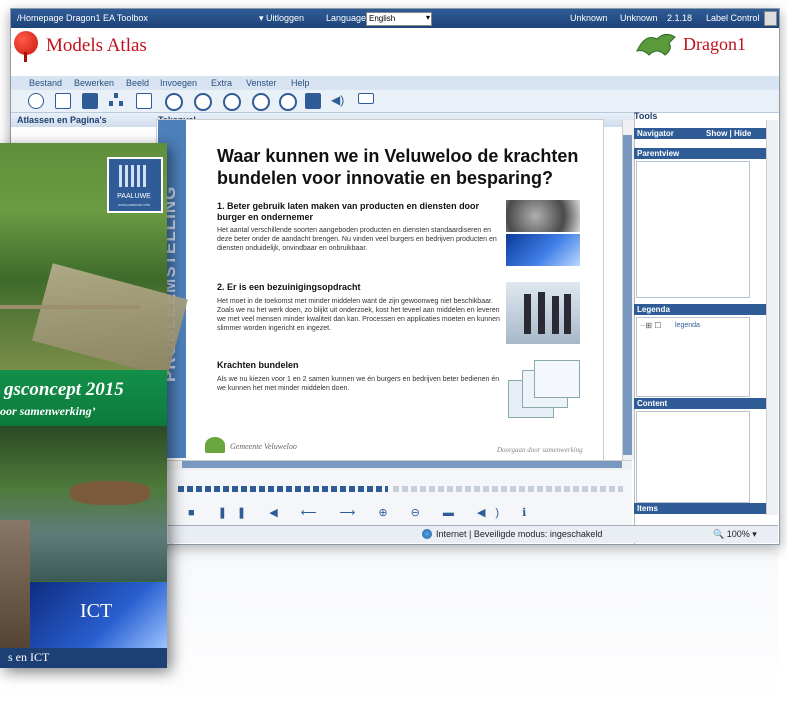 Image resolution: width=787 pixels, height=718 pixels. I want to click on legenda-item: legenda, so click(687, 325).